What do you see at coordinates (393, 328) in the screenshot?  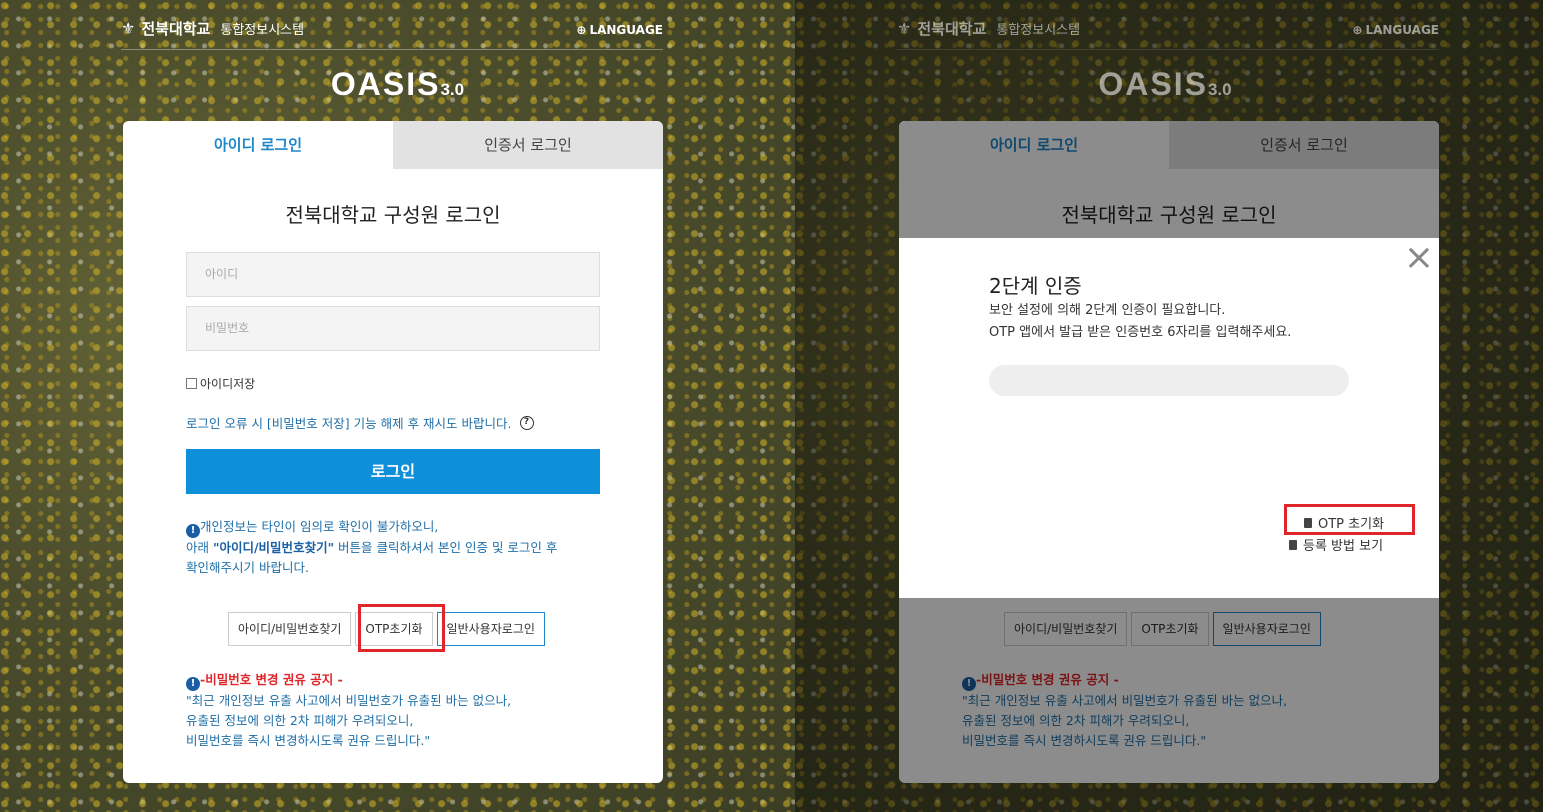 I see `password-input: 비밀번호` at bounding box center [393, 328].